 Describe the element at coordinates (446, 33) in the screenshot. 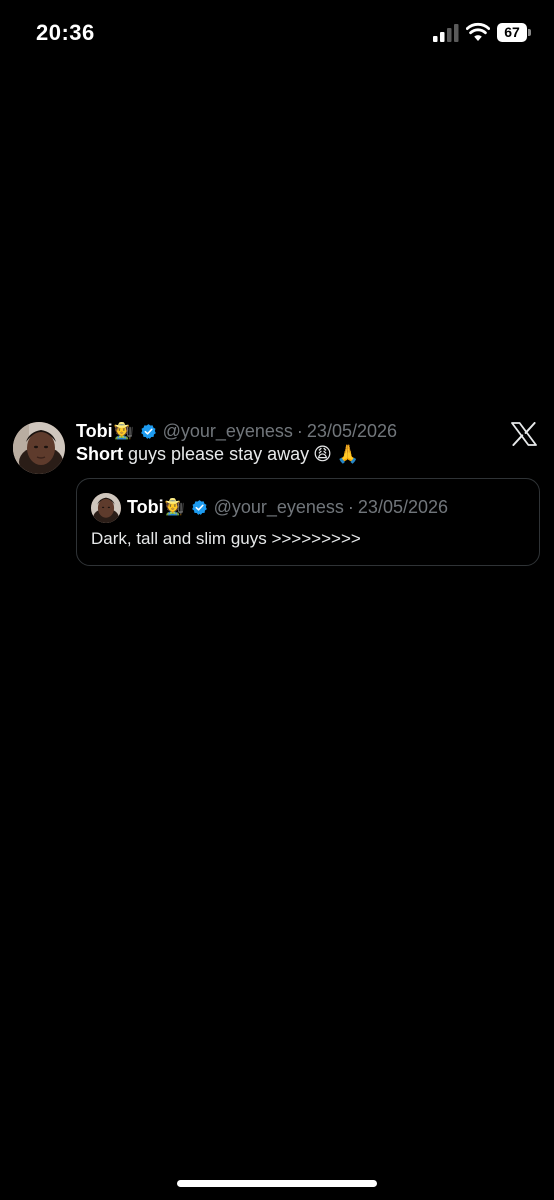

I see `signal-icon` at that location.